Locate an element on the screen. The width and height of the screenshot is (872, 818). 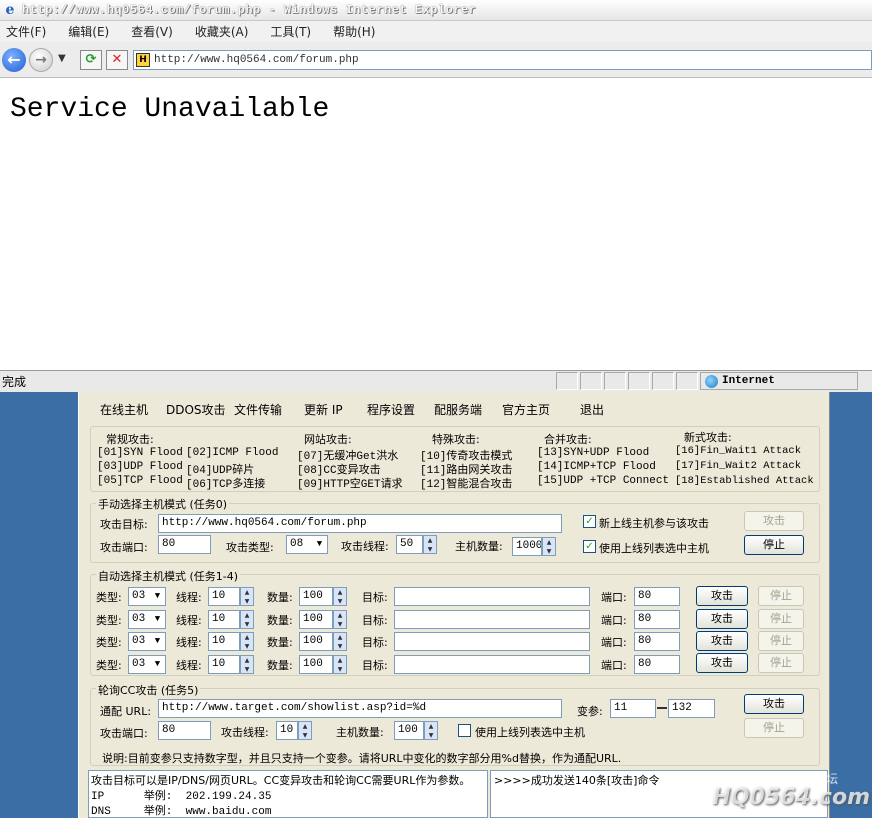
poll-stop-button: 停止 is located at coordinates (774, 728).